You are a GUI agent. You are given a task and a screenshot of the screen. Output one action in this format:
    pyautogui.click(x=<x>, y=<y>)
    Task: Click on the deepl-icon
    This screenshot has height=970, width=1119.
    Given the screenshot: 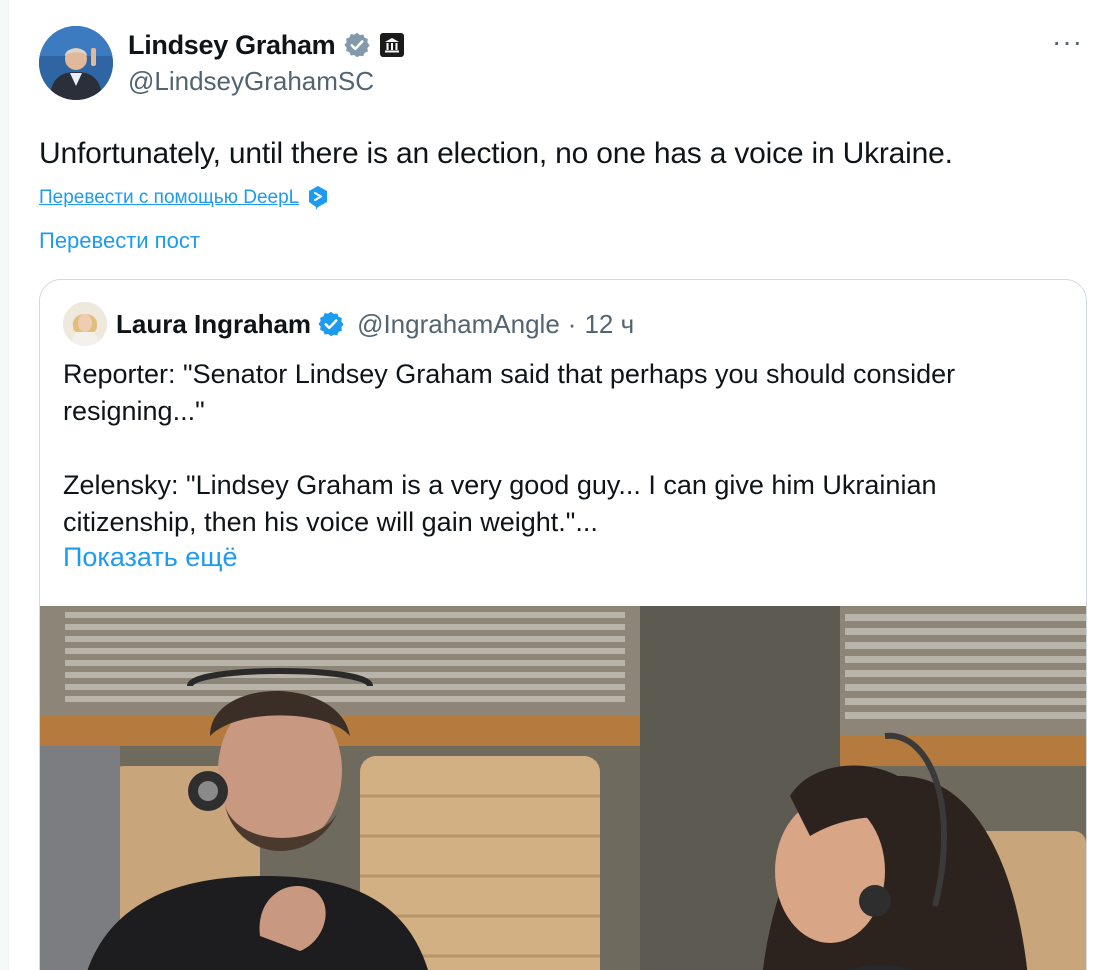 What is the action you would take?
    pyautogui.click(x=318, y=198)
    